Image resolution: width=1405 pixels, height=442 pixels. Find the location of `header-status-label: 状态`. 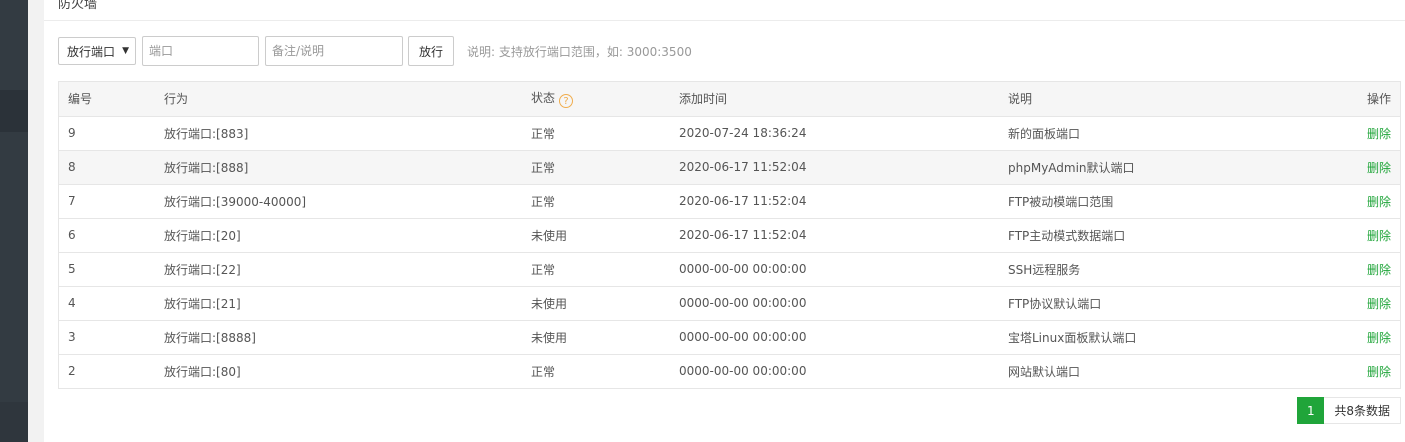

header-status-label: 状态 is located at coordinates (543, 98).